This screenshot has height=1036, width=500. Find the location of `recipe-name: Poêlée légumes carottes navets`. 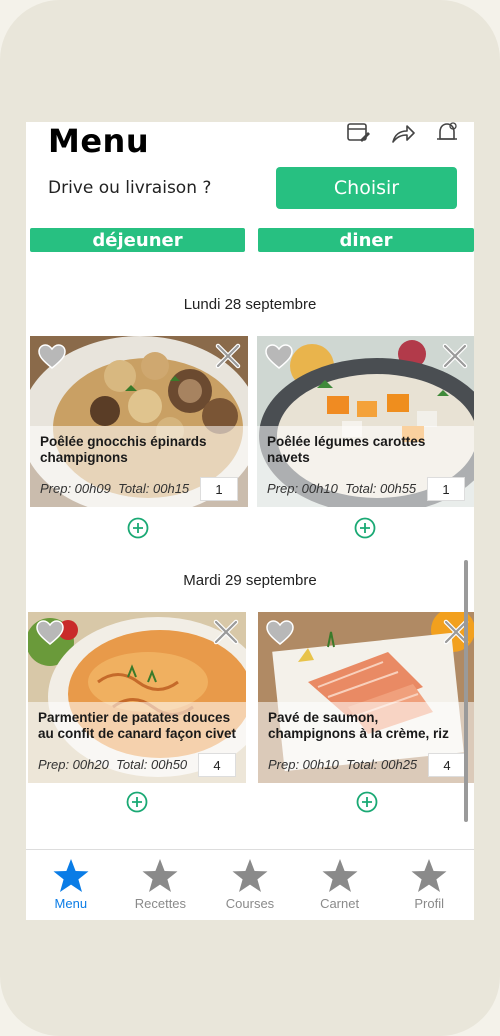

recipe-name: Poêlée légumes carottes navets is located at coordinates (346, 449).